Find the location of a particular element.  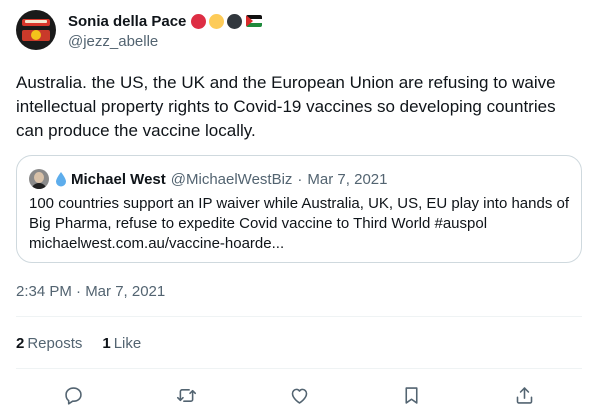

repost-icon is located at coordinates (186, 395).